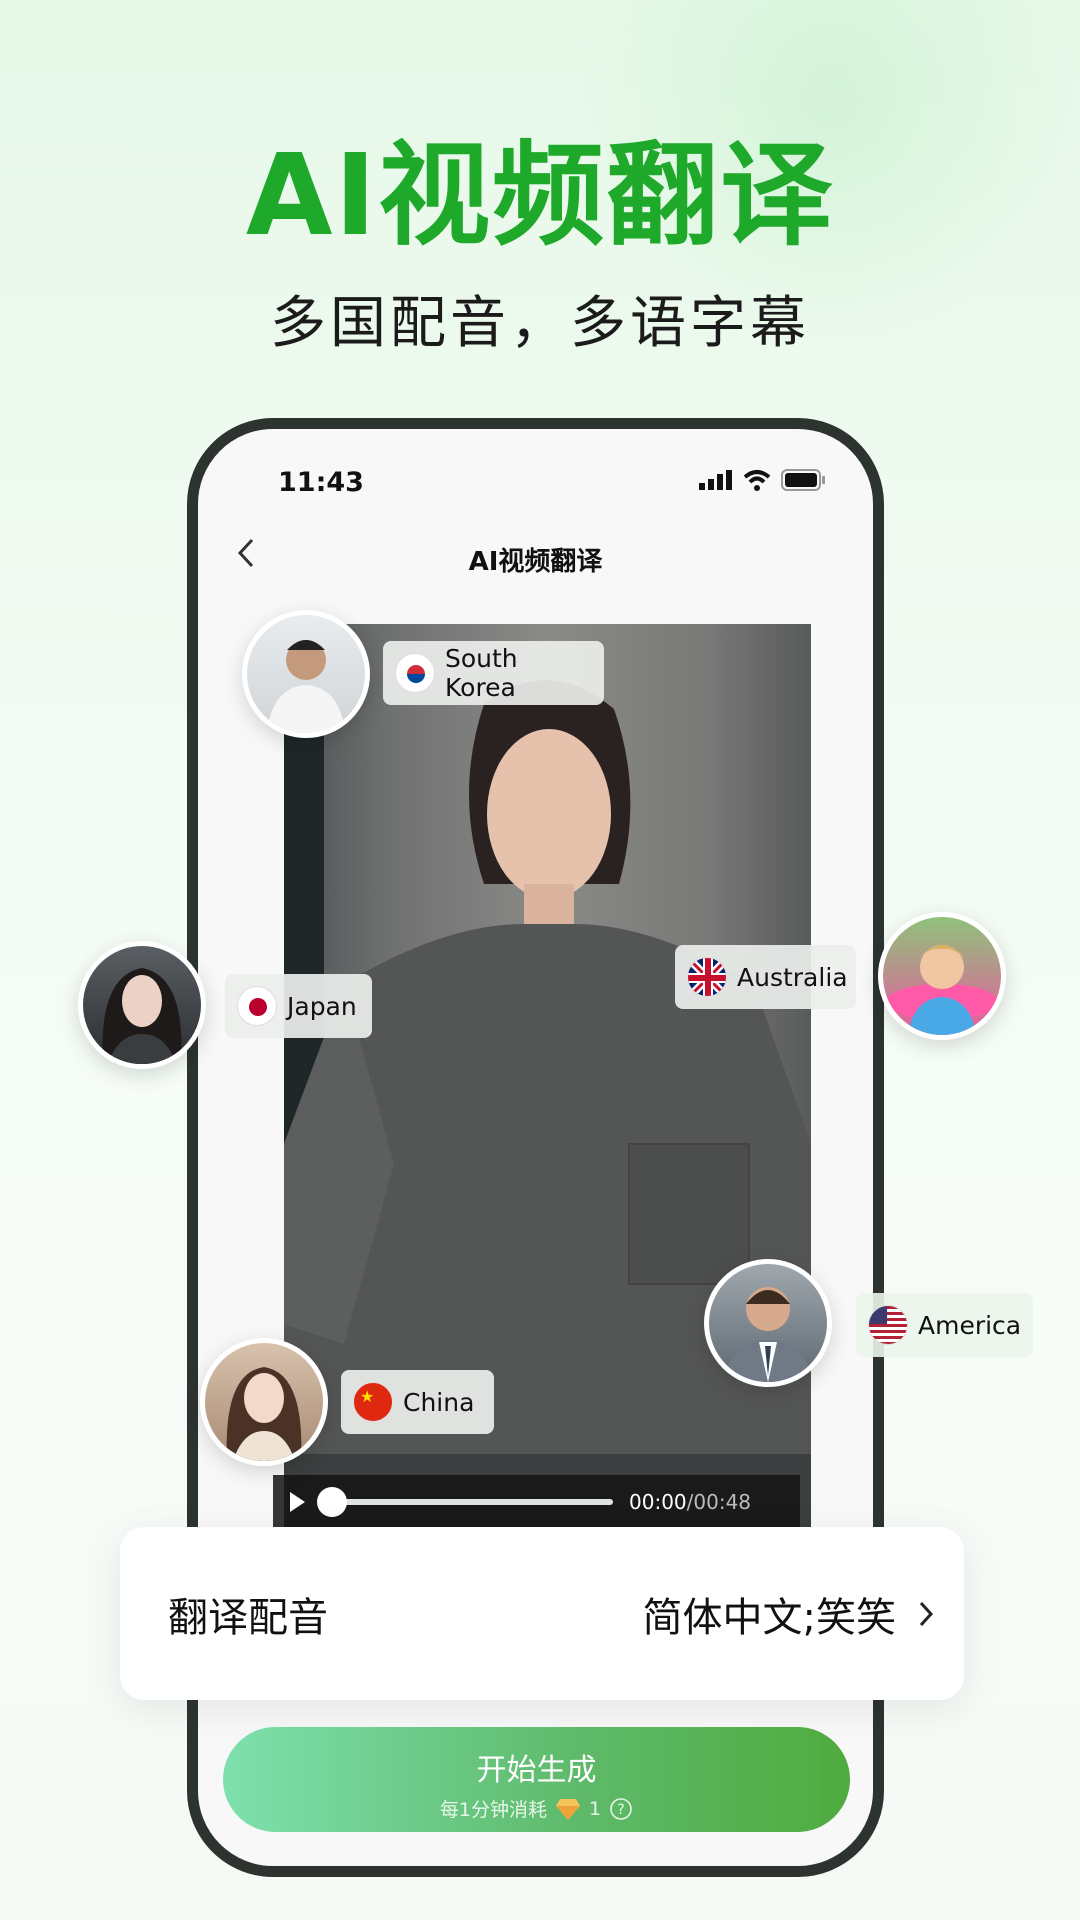 This screenshot has width=1080, height=1920. I want to click on voice-tag-south-korea: South Korea, so click(493, 673).